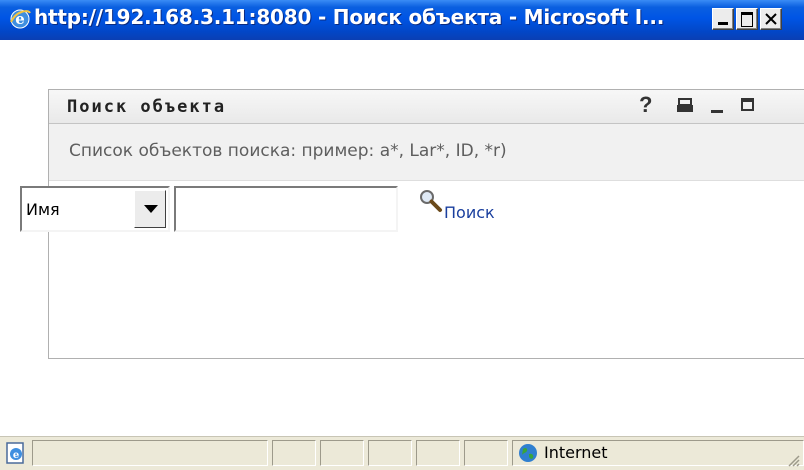  Describe the element at coordinates (793, 460) in the screenshot. I see `resize-grip-icon` at that location.